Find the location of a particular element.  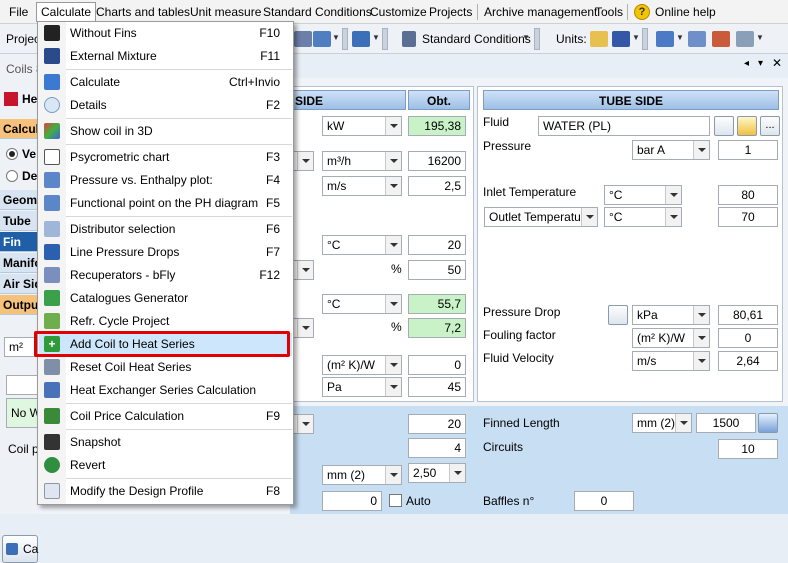

menu-file: File is located at coordinates (18, 12).